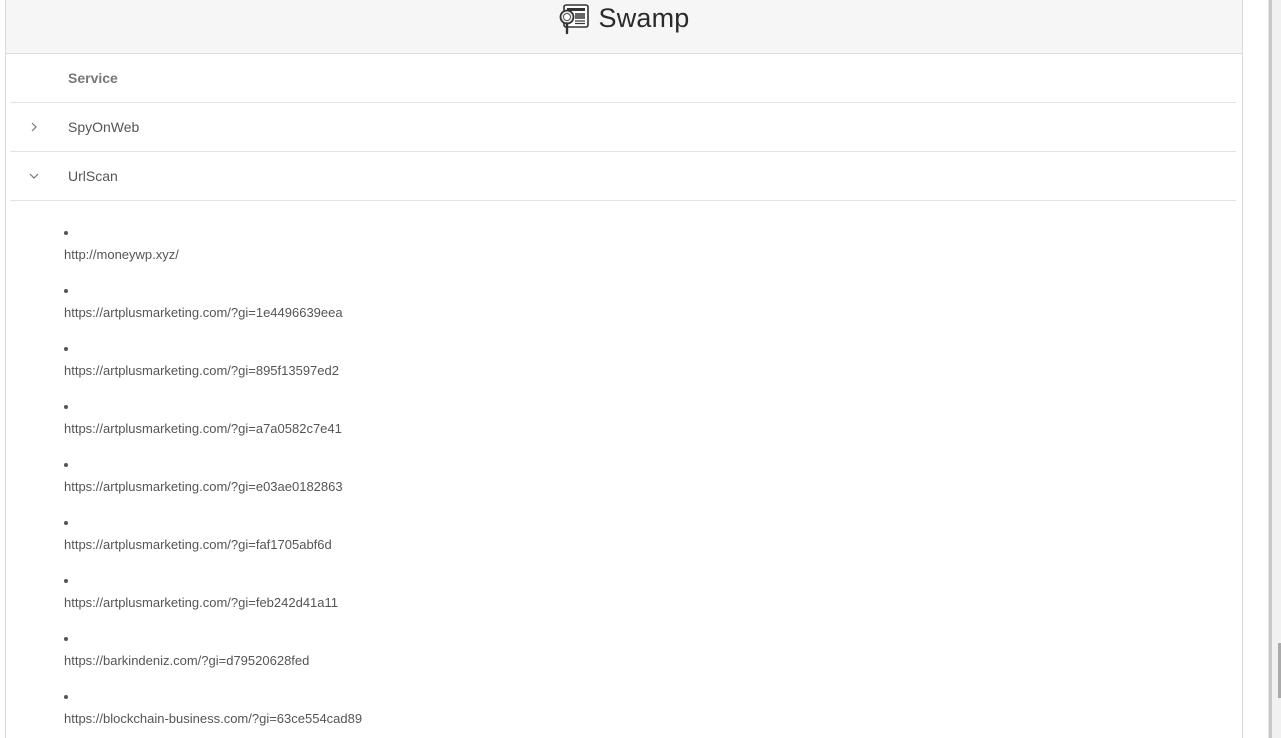  Describe the element at coordinates (1274, 369) in the screenshot. I see `window-scrollbar` at that location.